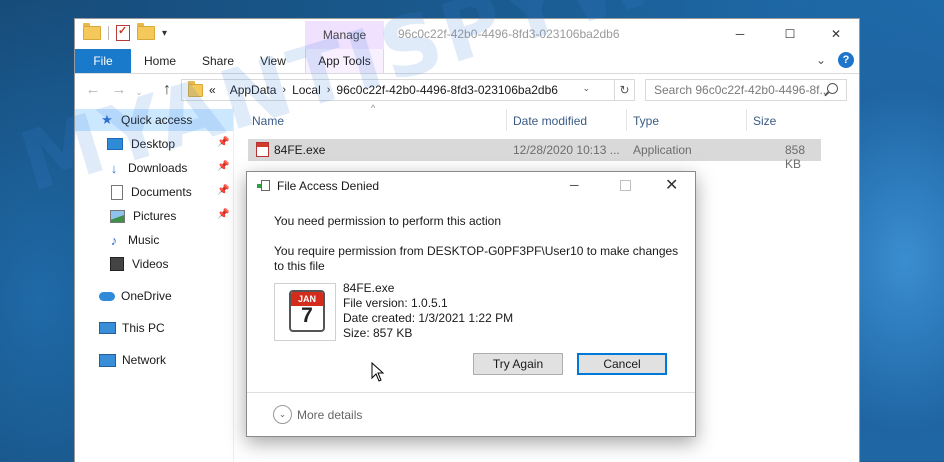 This screenshot has width=944, height=462. What do you see at coordinates (107, 119) in the screenshot?
I see `star-icon: ★` at bounding box center [107, 119].